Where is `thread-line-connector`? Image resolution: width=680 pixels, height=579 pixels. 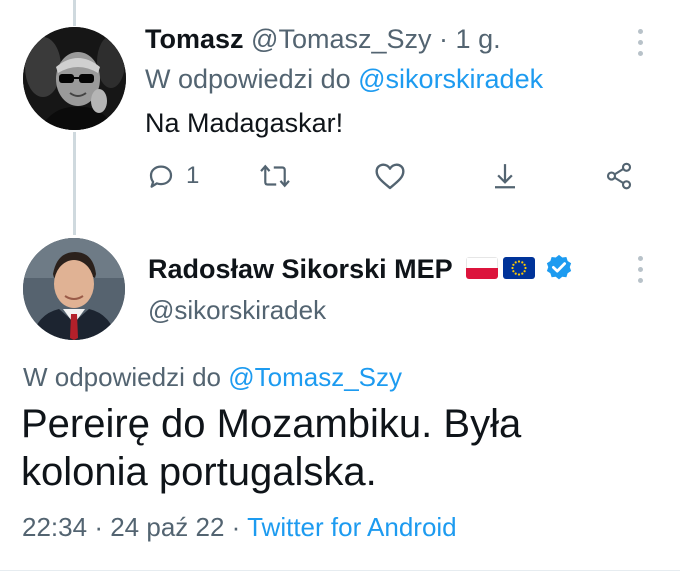
thread-line-connector is located at coordinates (74, 183).